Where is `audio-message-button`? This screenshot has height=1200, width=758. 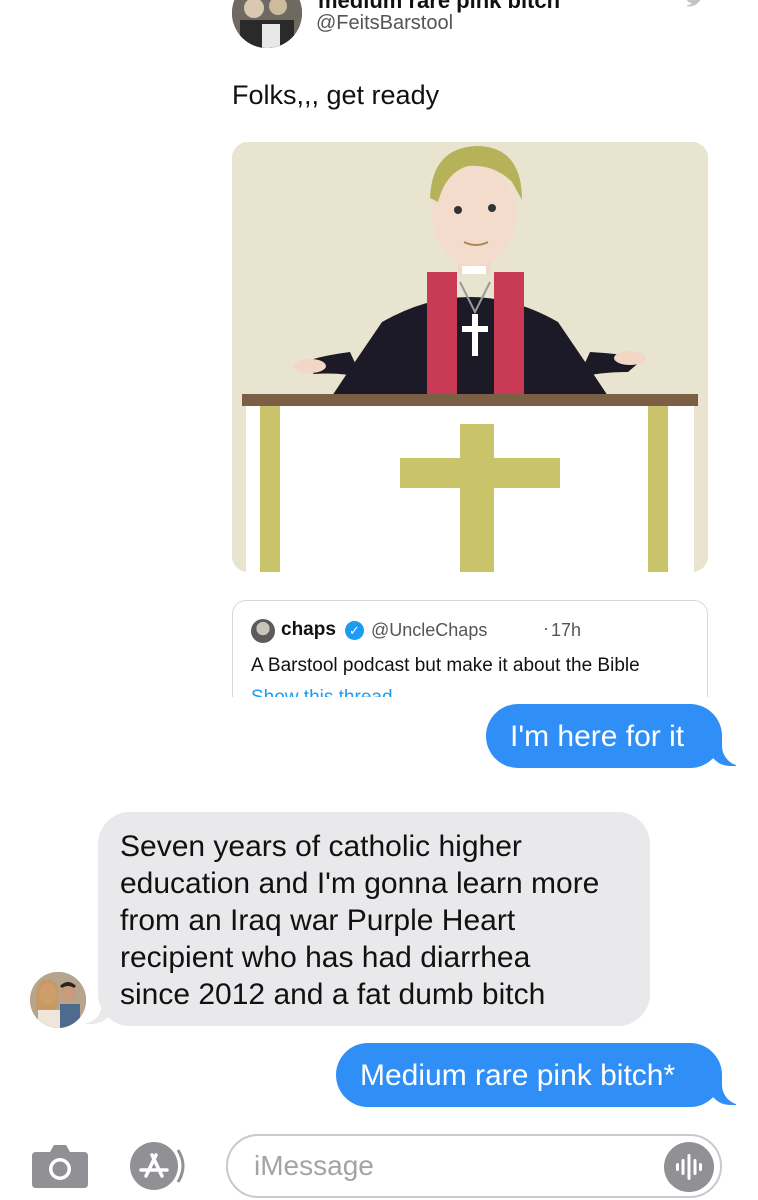 audio-message-button is located at coordinates (689, 1167).